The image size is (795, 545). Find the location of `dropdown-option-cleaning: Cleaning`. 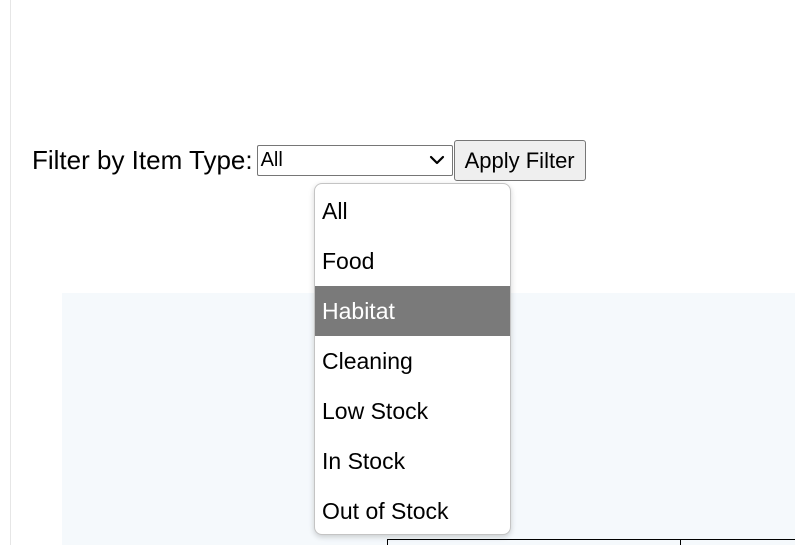

dropdown-option-cleaning: Cleaning is located at coordinates (412, 361).